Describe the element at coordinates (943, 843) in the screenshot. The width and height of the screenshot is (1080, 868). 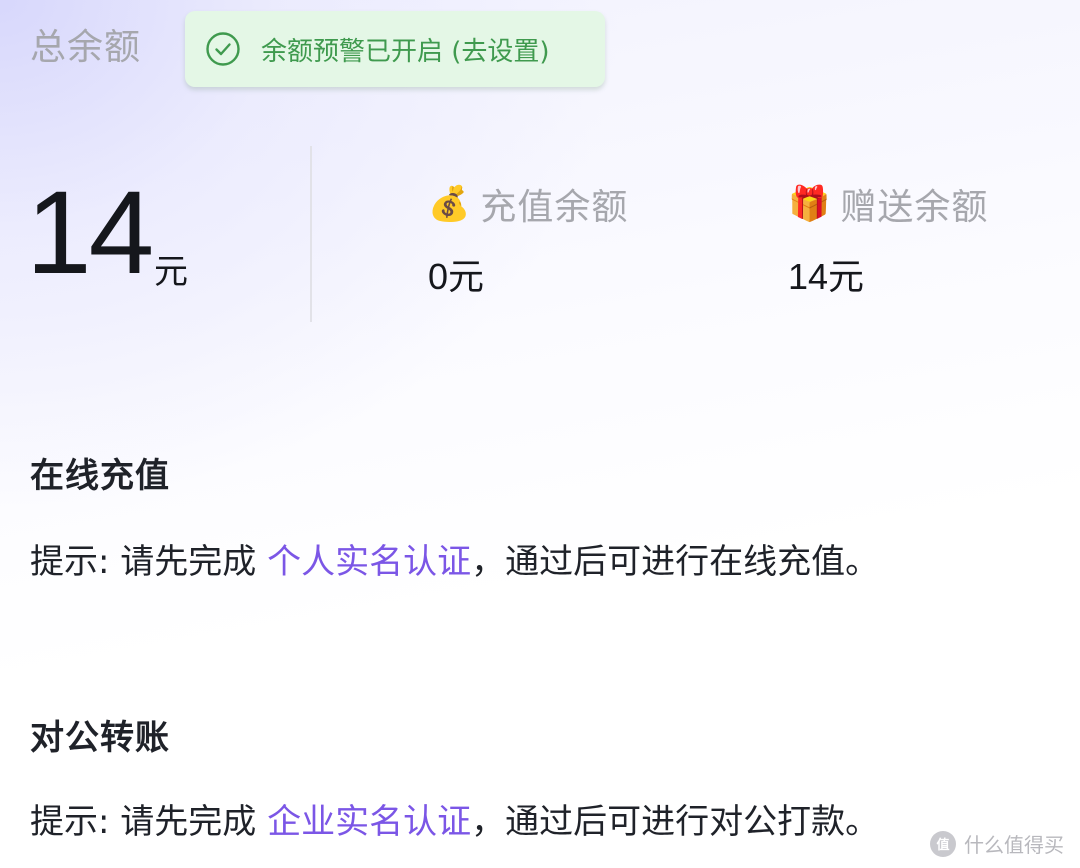
I see `watermark-logo: 值` at that location.